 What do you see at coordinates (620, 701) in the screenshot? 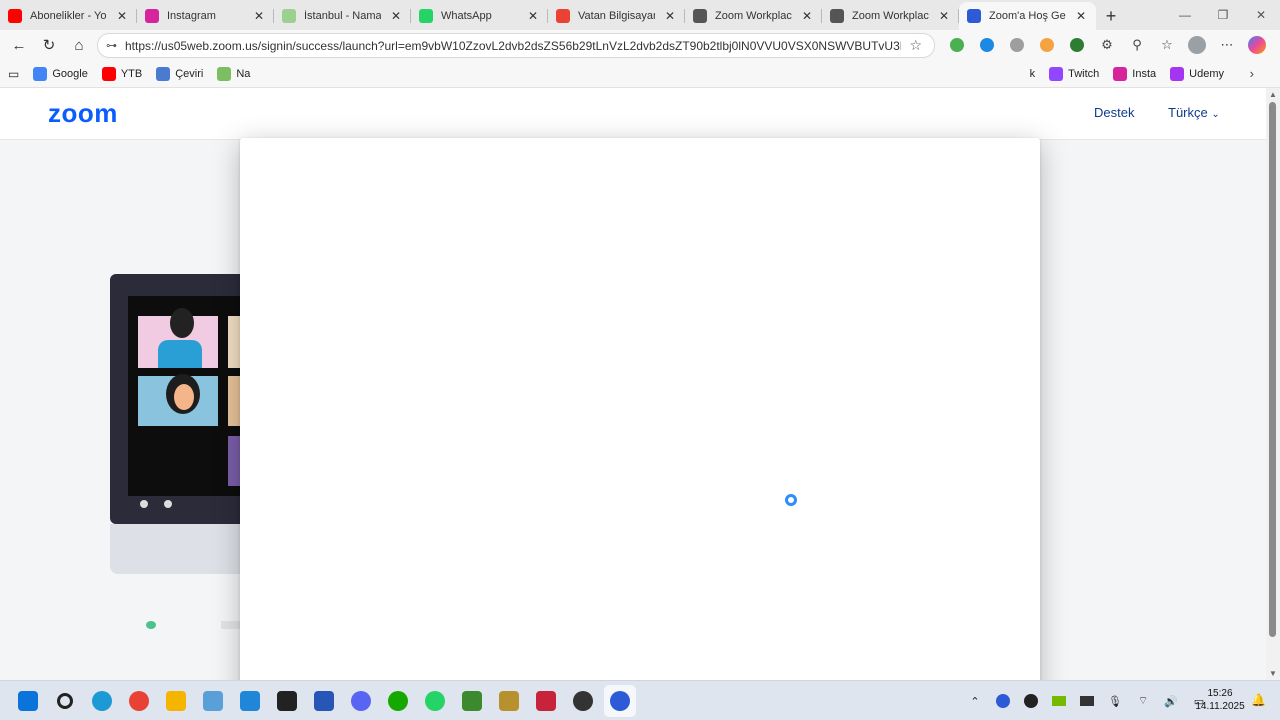
I see `zoom-icon` at bounding box center [620, 701].